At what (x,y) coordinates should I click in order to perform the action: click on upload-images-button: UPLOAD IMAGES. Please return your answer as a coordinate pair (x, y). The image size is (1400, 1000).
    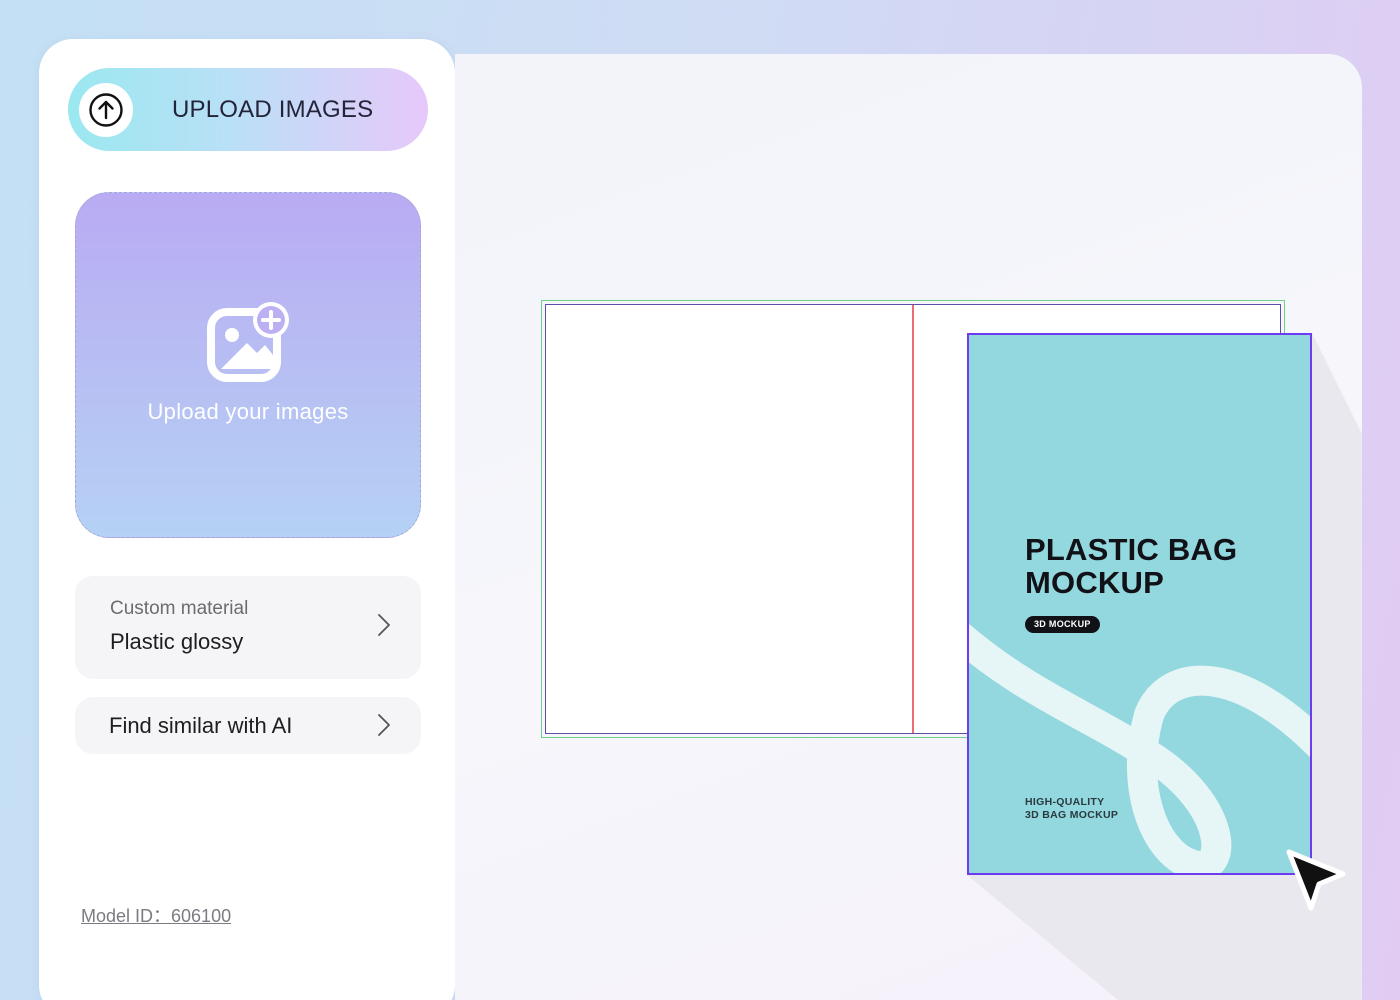
    Looking at the image, I should click on (248, 109).